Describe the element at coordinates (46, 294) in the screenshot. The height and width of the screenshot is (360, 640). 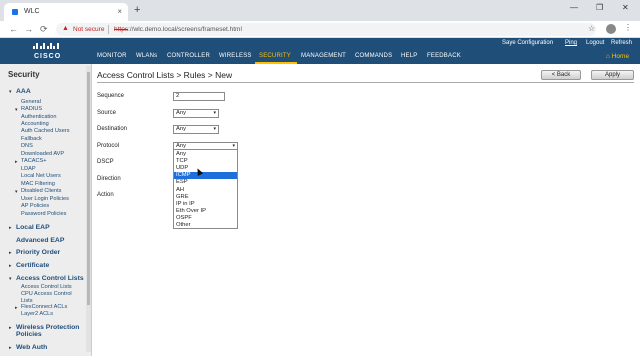
I see `sidebar-item-cpu-access-control: CPU Access Control` at that location.